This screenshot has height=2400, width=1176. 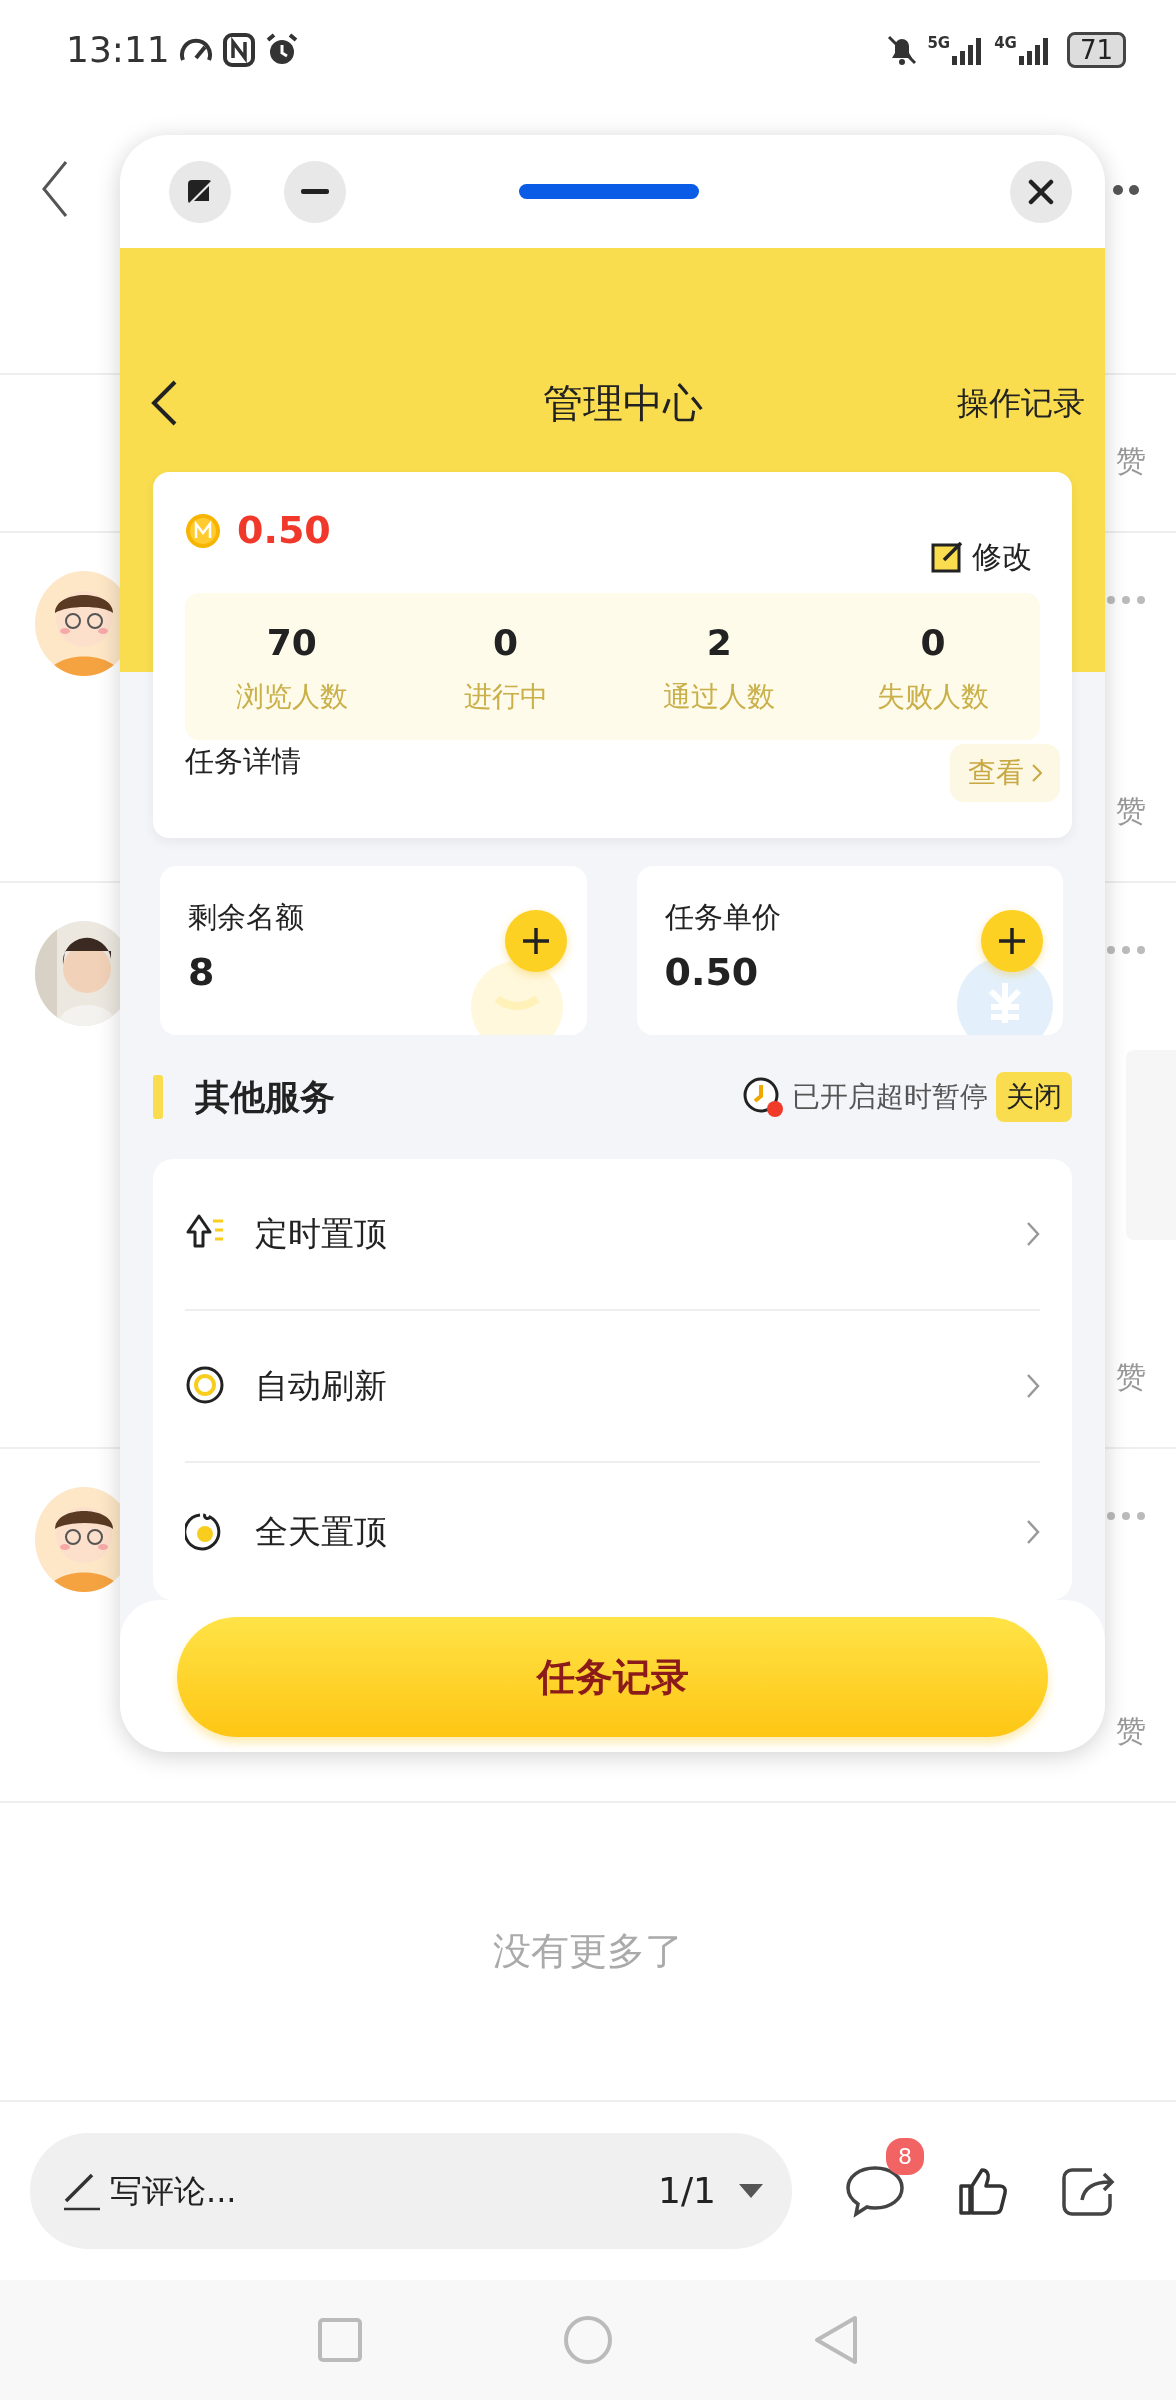 What do you see at coordinates (712, 972) in the screenshot?
I see `tile-value: 0.50` at bounding box center [712, 972].